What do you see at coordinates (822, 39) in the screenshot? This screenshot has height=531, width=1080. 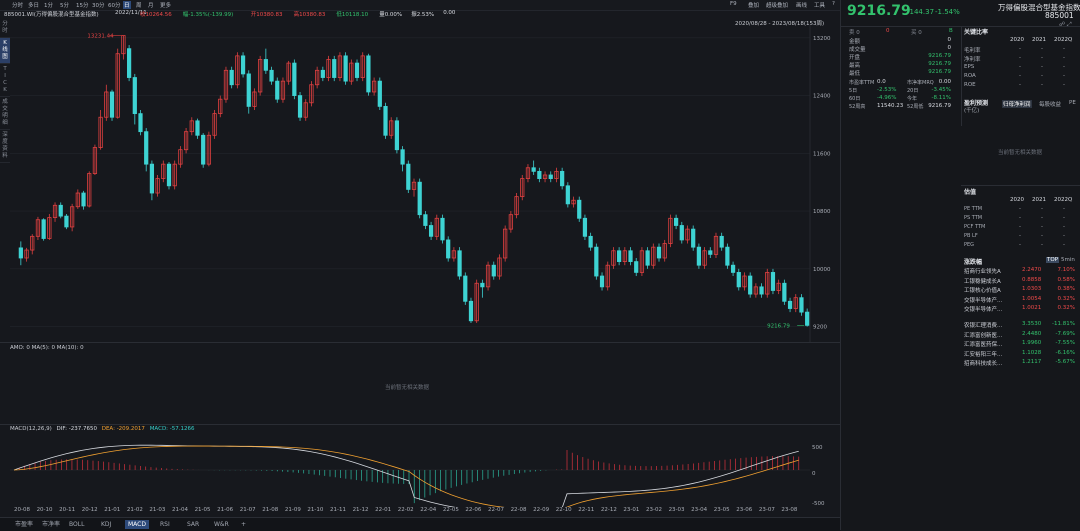 I see `y-tick-0: 13200` at bounding box center [822, 39].